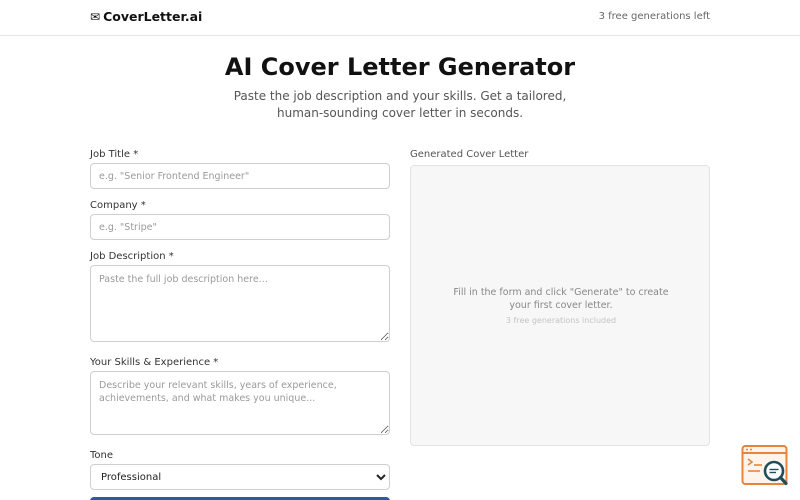 The image size is (800, 500). Describe the element at coordinates (118, 205) in the screenshot. I see `company-label: Company *` at that location.